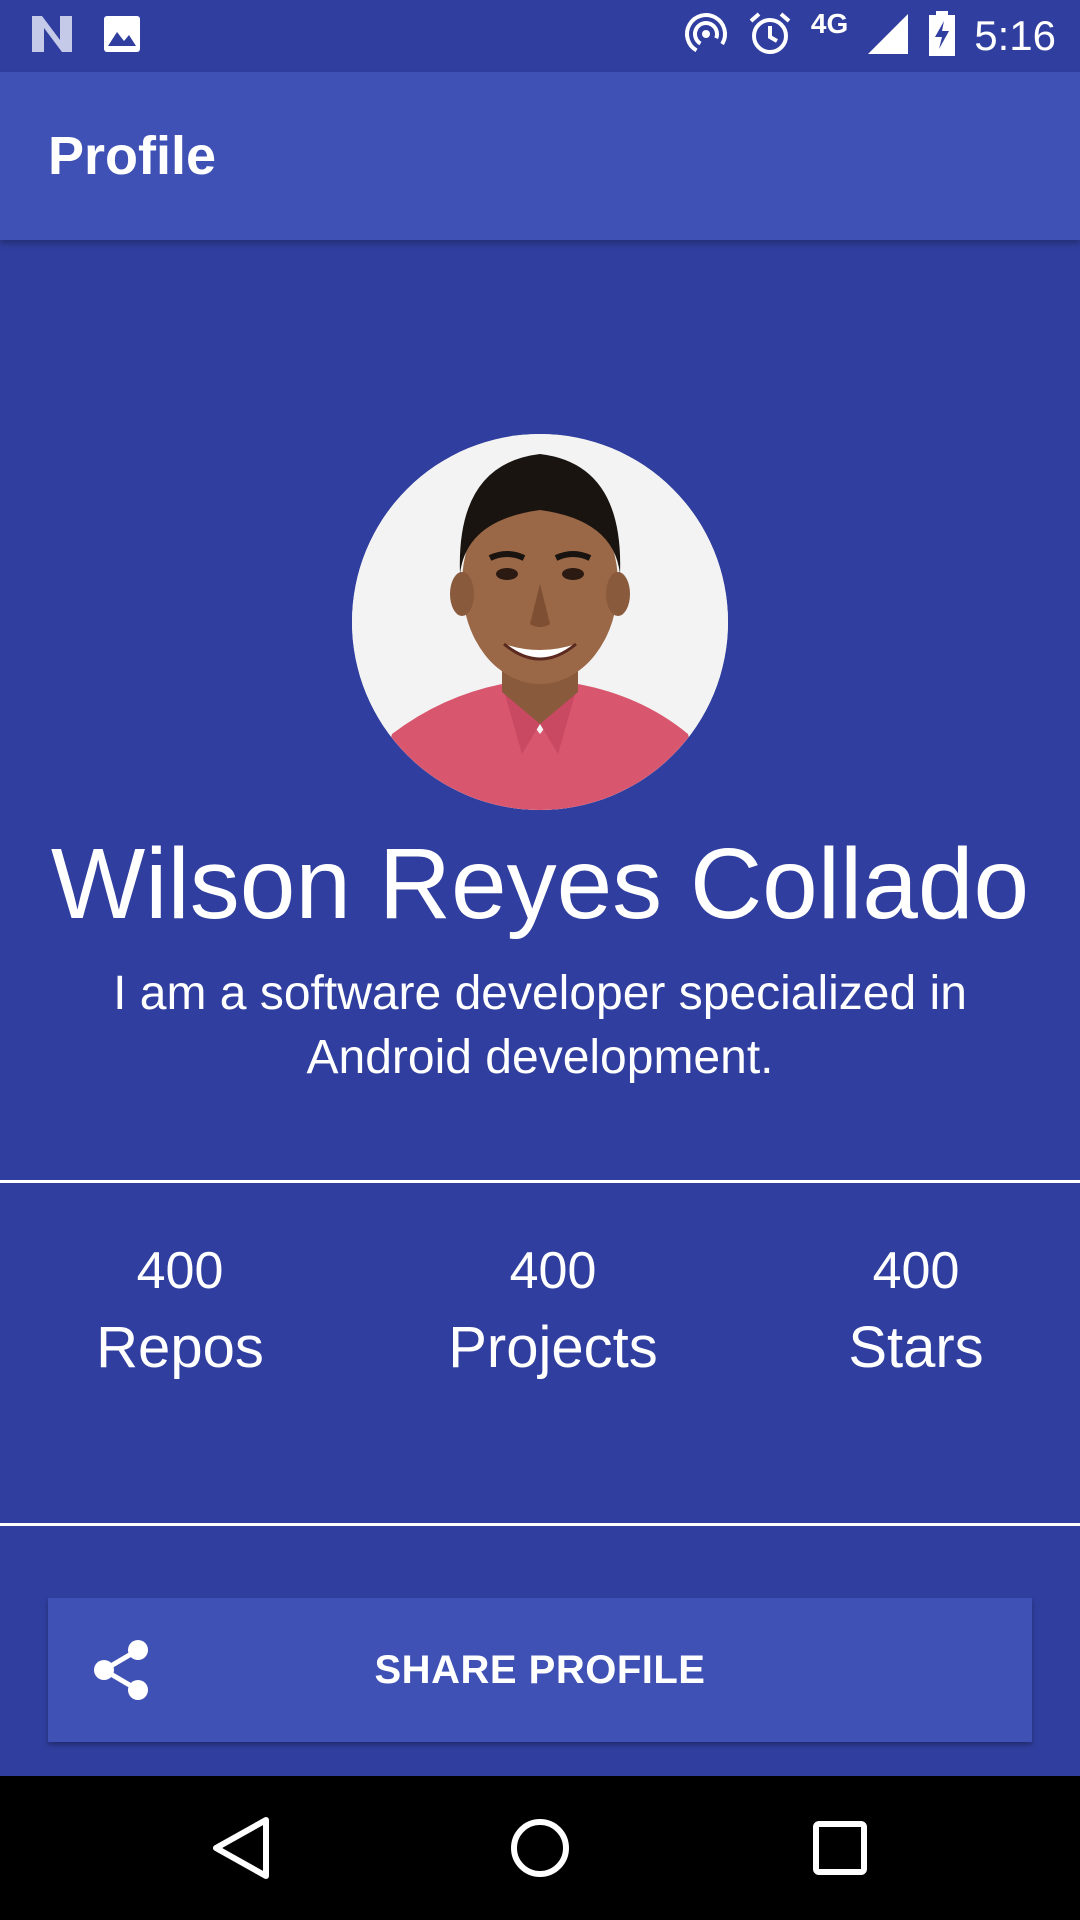  I want to click on share-profile-label: SHARE PROFILE, so click(540, 1670).